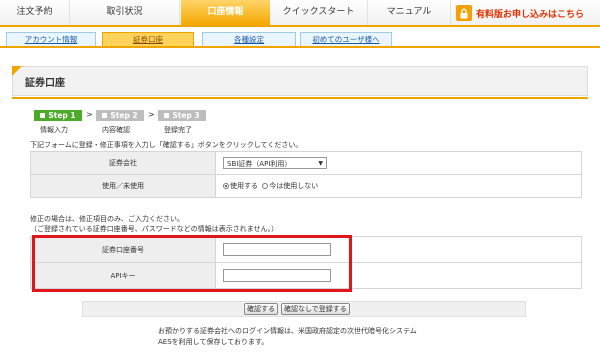  What do you see at coordinates (287, 331) in the screenshot?
I see `footer-line-1: お預かりする証券会社へのログイン情報は、米国政府認定の次世代暗号化システム` at bounding box center [287, 331].